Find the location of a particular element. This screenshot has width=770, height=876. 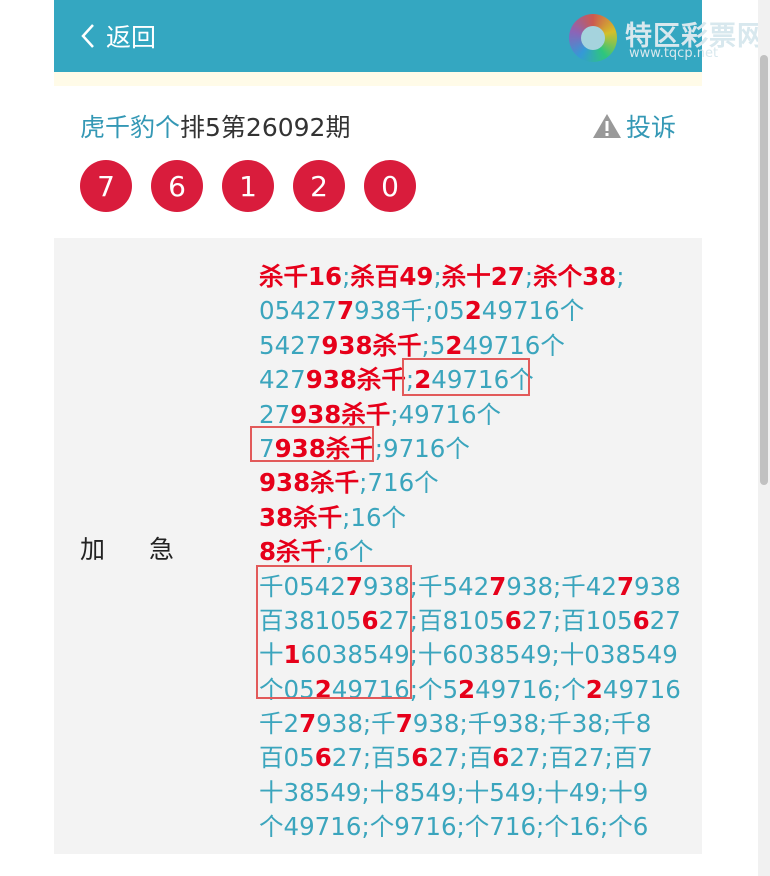

number-ball: 7 is located at coordinates (106, 186).